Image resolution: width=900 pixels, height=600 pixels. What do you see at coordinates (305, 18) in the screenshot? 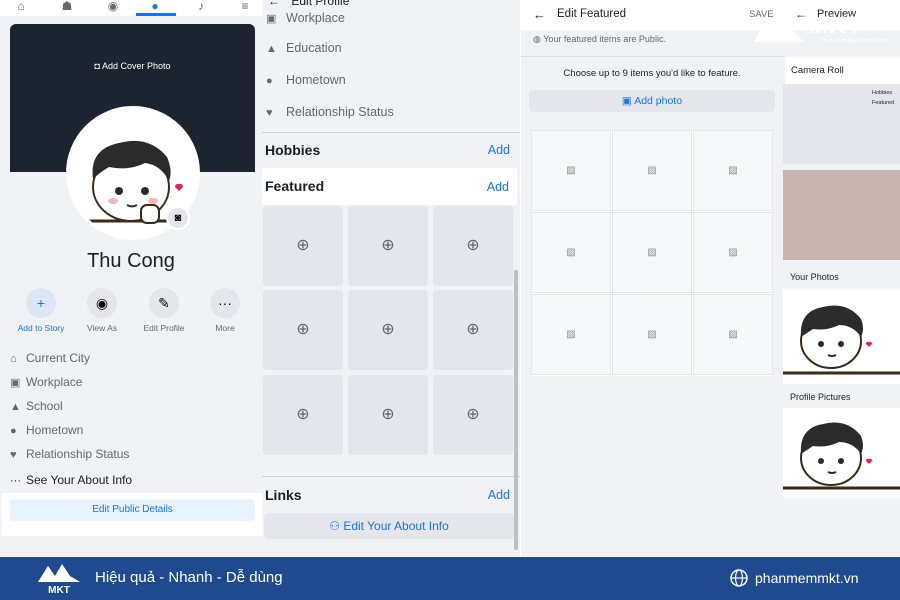
I see `row-workplace: ▣ Workplace` at bounding box center [305, 18].